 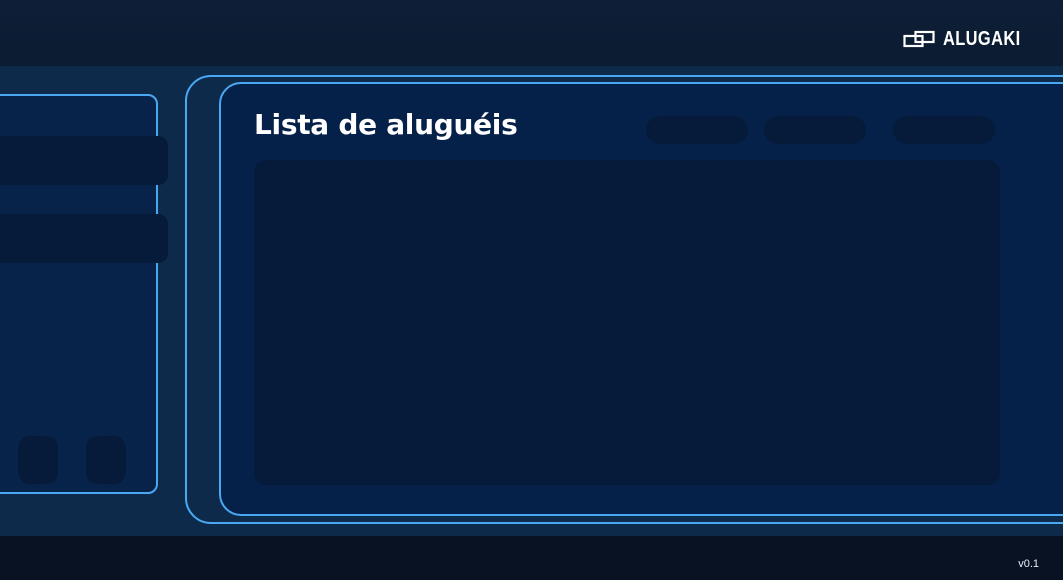 What do you see at coordinates (84, 294) in the screenshot?
I see `sidebar` at bounding box center [84, 294].